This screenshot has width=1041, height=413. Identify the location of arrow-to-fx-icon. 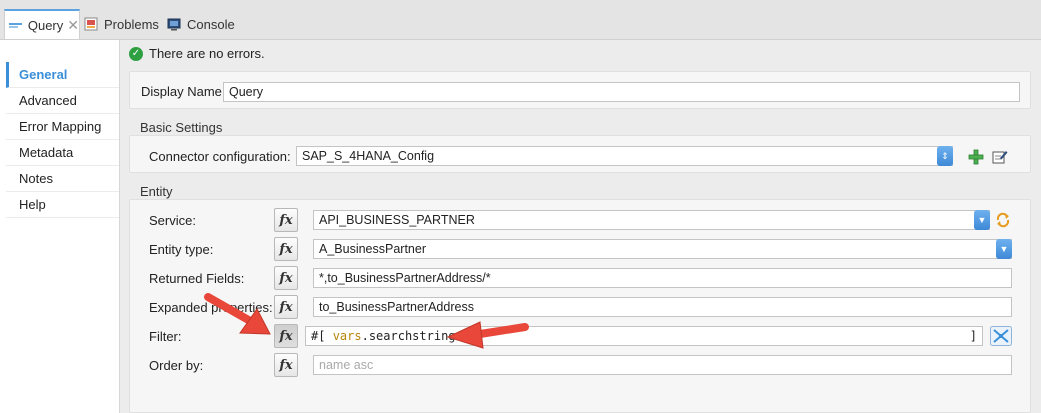
(237, 314).